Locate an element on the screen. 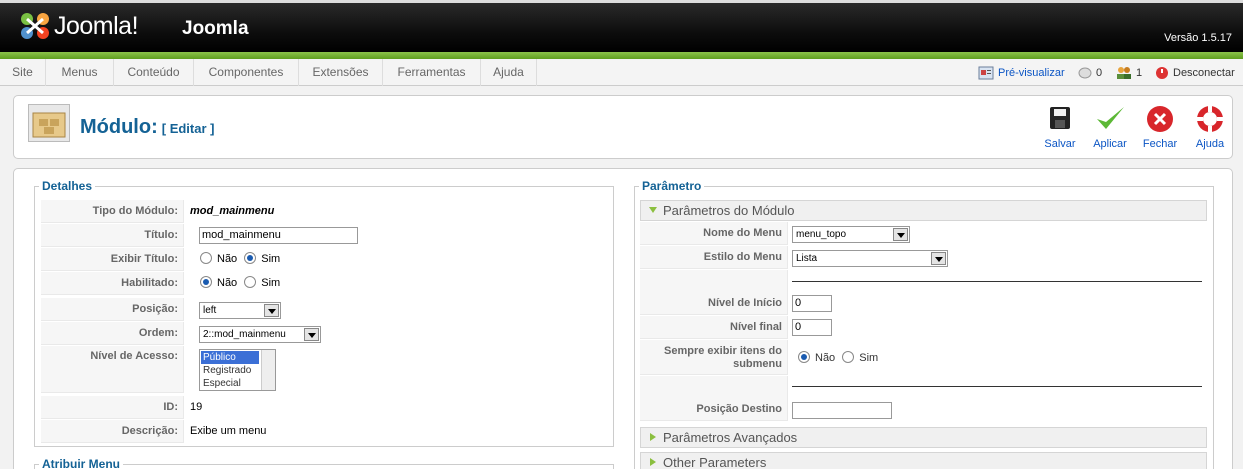 The image size is (1243, 469). menu-site: Site is located at coordinates (23, 72).